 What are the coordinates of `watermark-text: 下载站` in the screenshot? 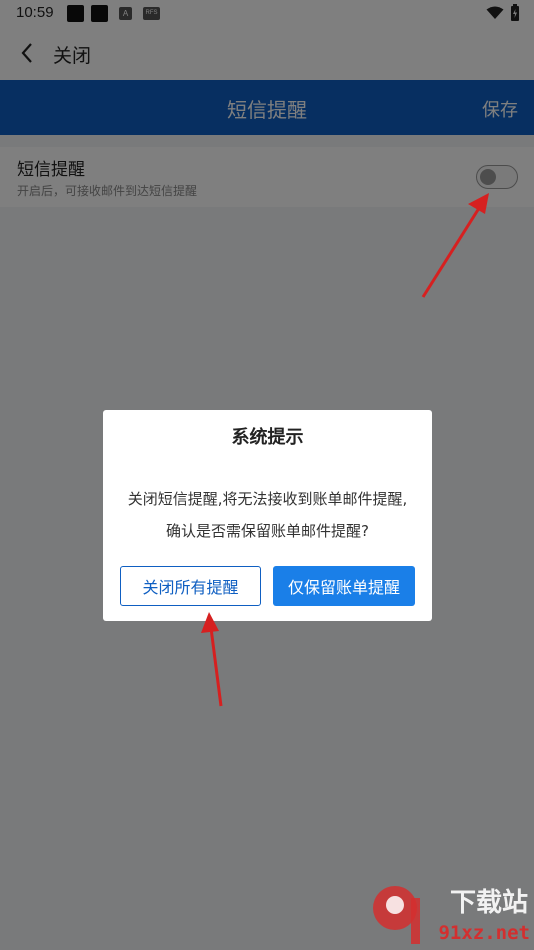 It's located at (488, 903).